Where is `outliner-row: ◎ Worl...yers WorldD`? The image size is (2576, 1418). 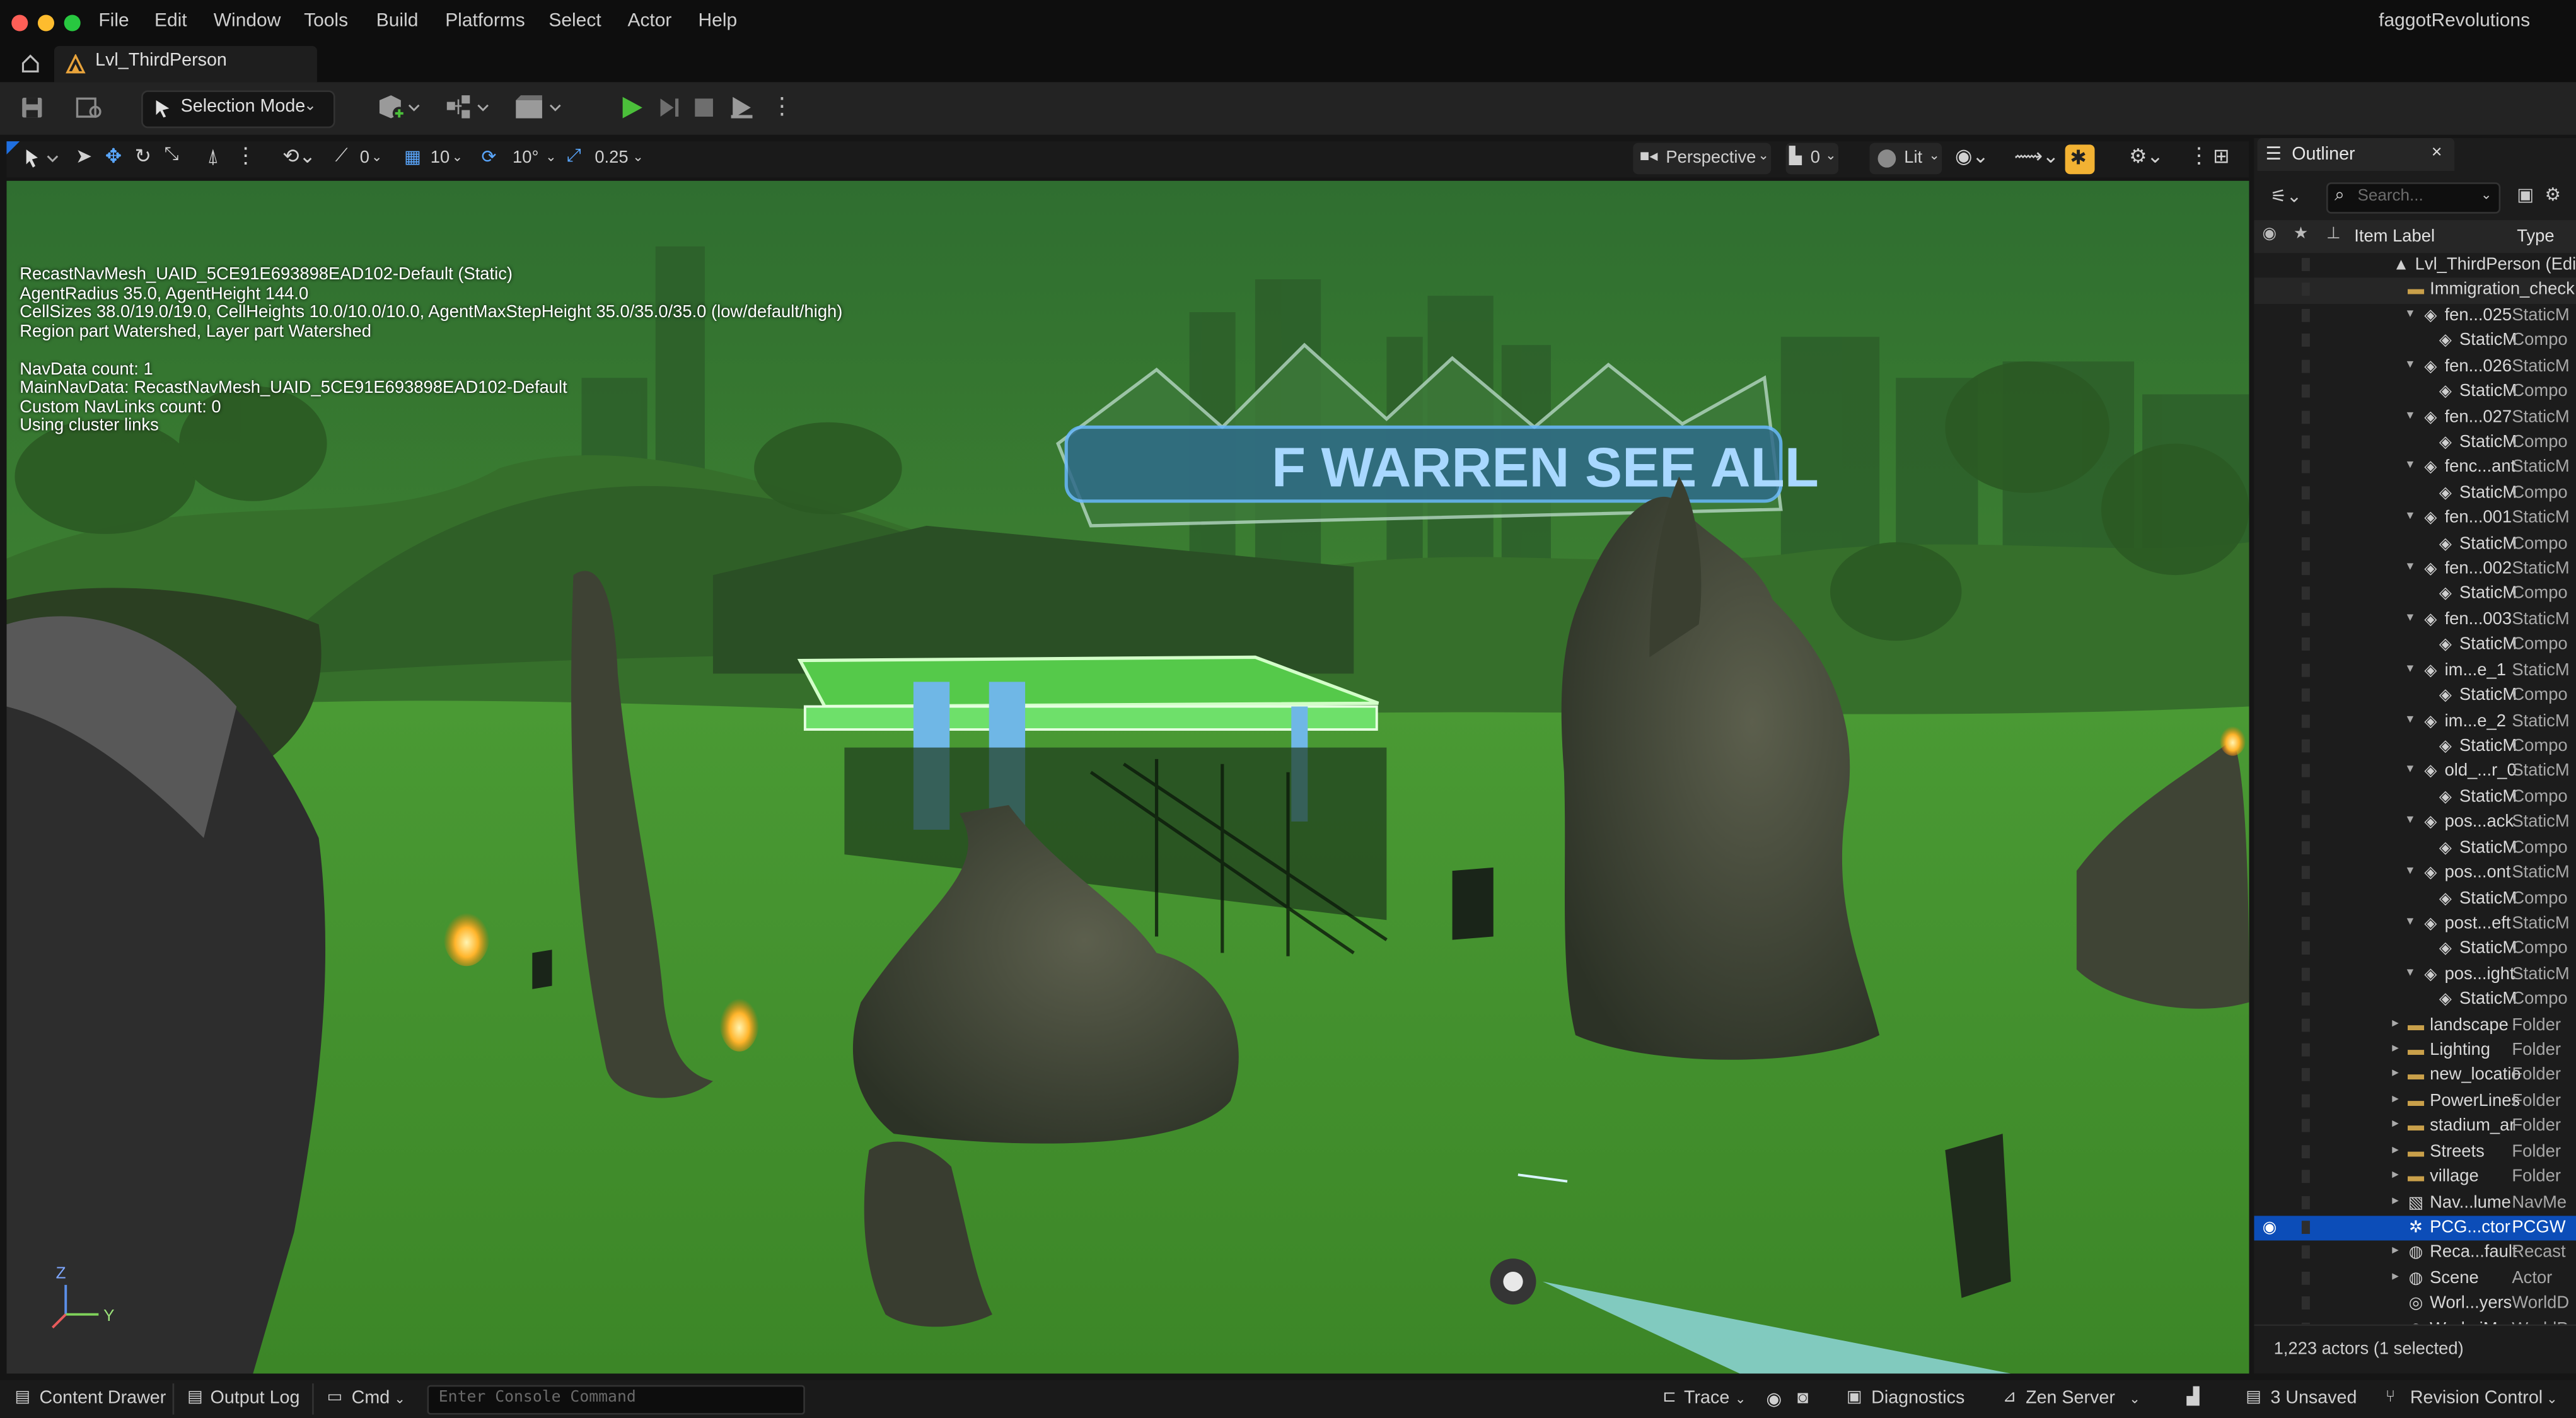
outliner-row: ◎ Worl...yers WorldD is located at coordinates (2415, 1305).